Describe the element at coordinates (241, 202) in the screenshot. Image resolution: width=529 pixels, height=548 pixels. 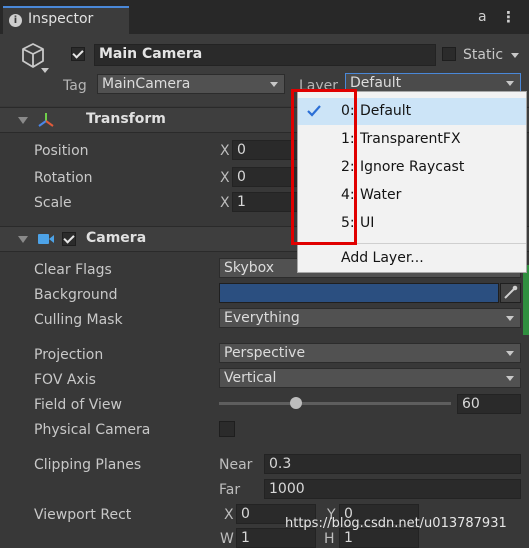
I see `scale-x-value: 1` at that location.